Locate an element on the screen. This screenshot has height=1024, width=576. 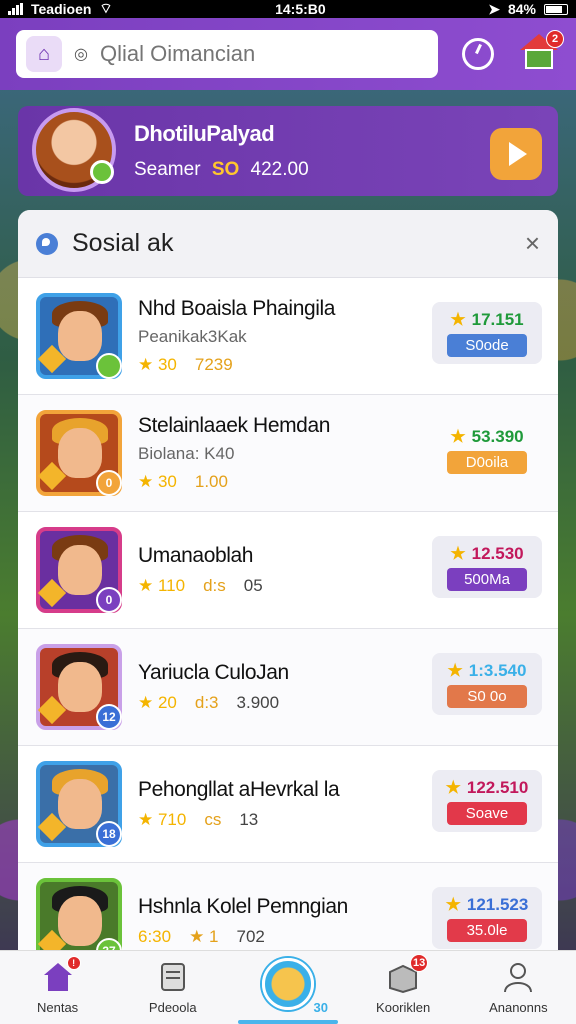
reward-amount: 121.523 is located at coordinates (497, 904).